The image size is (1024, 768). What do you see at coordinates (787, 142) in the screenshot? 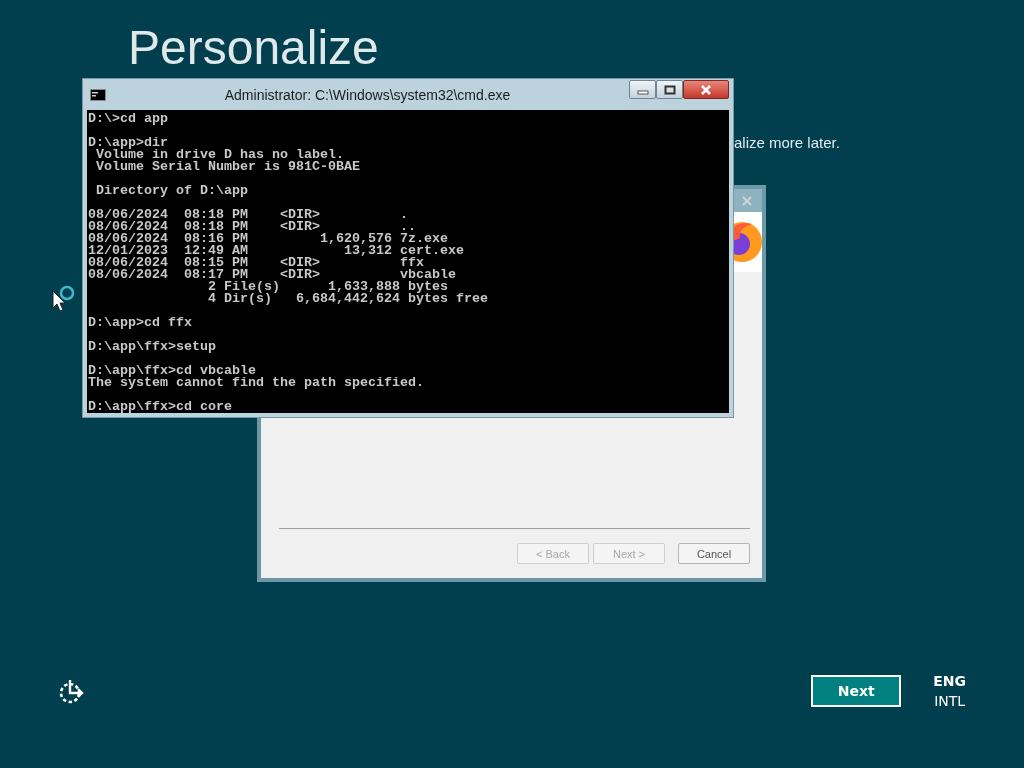
I see `subtitle-text: alize more later.` at bounding box center [787, 142].